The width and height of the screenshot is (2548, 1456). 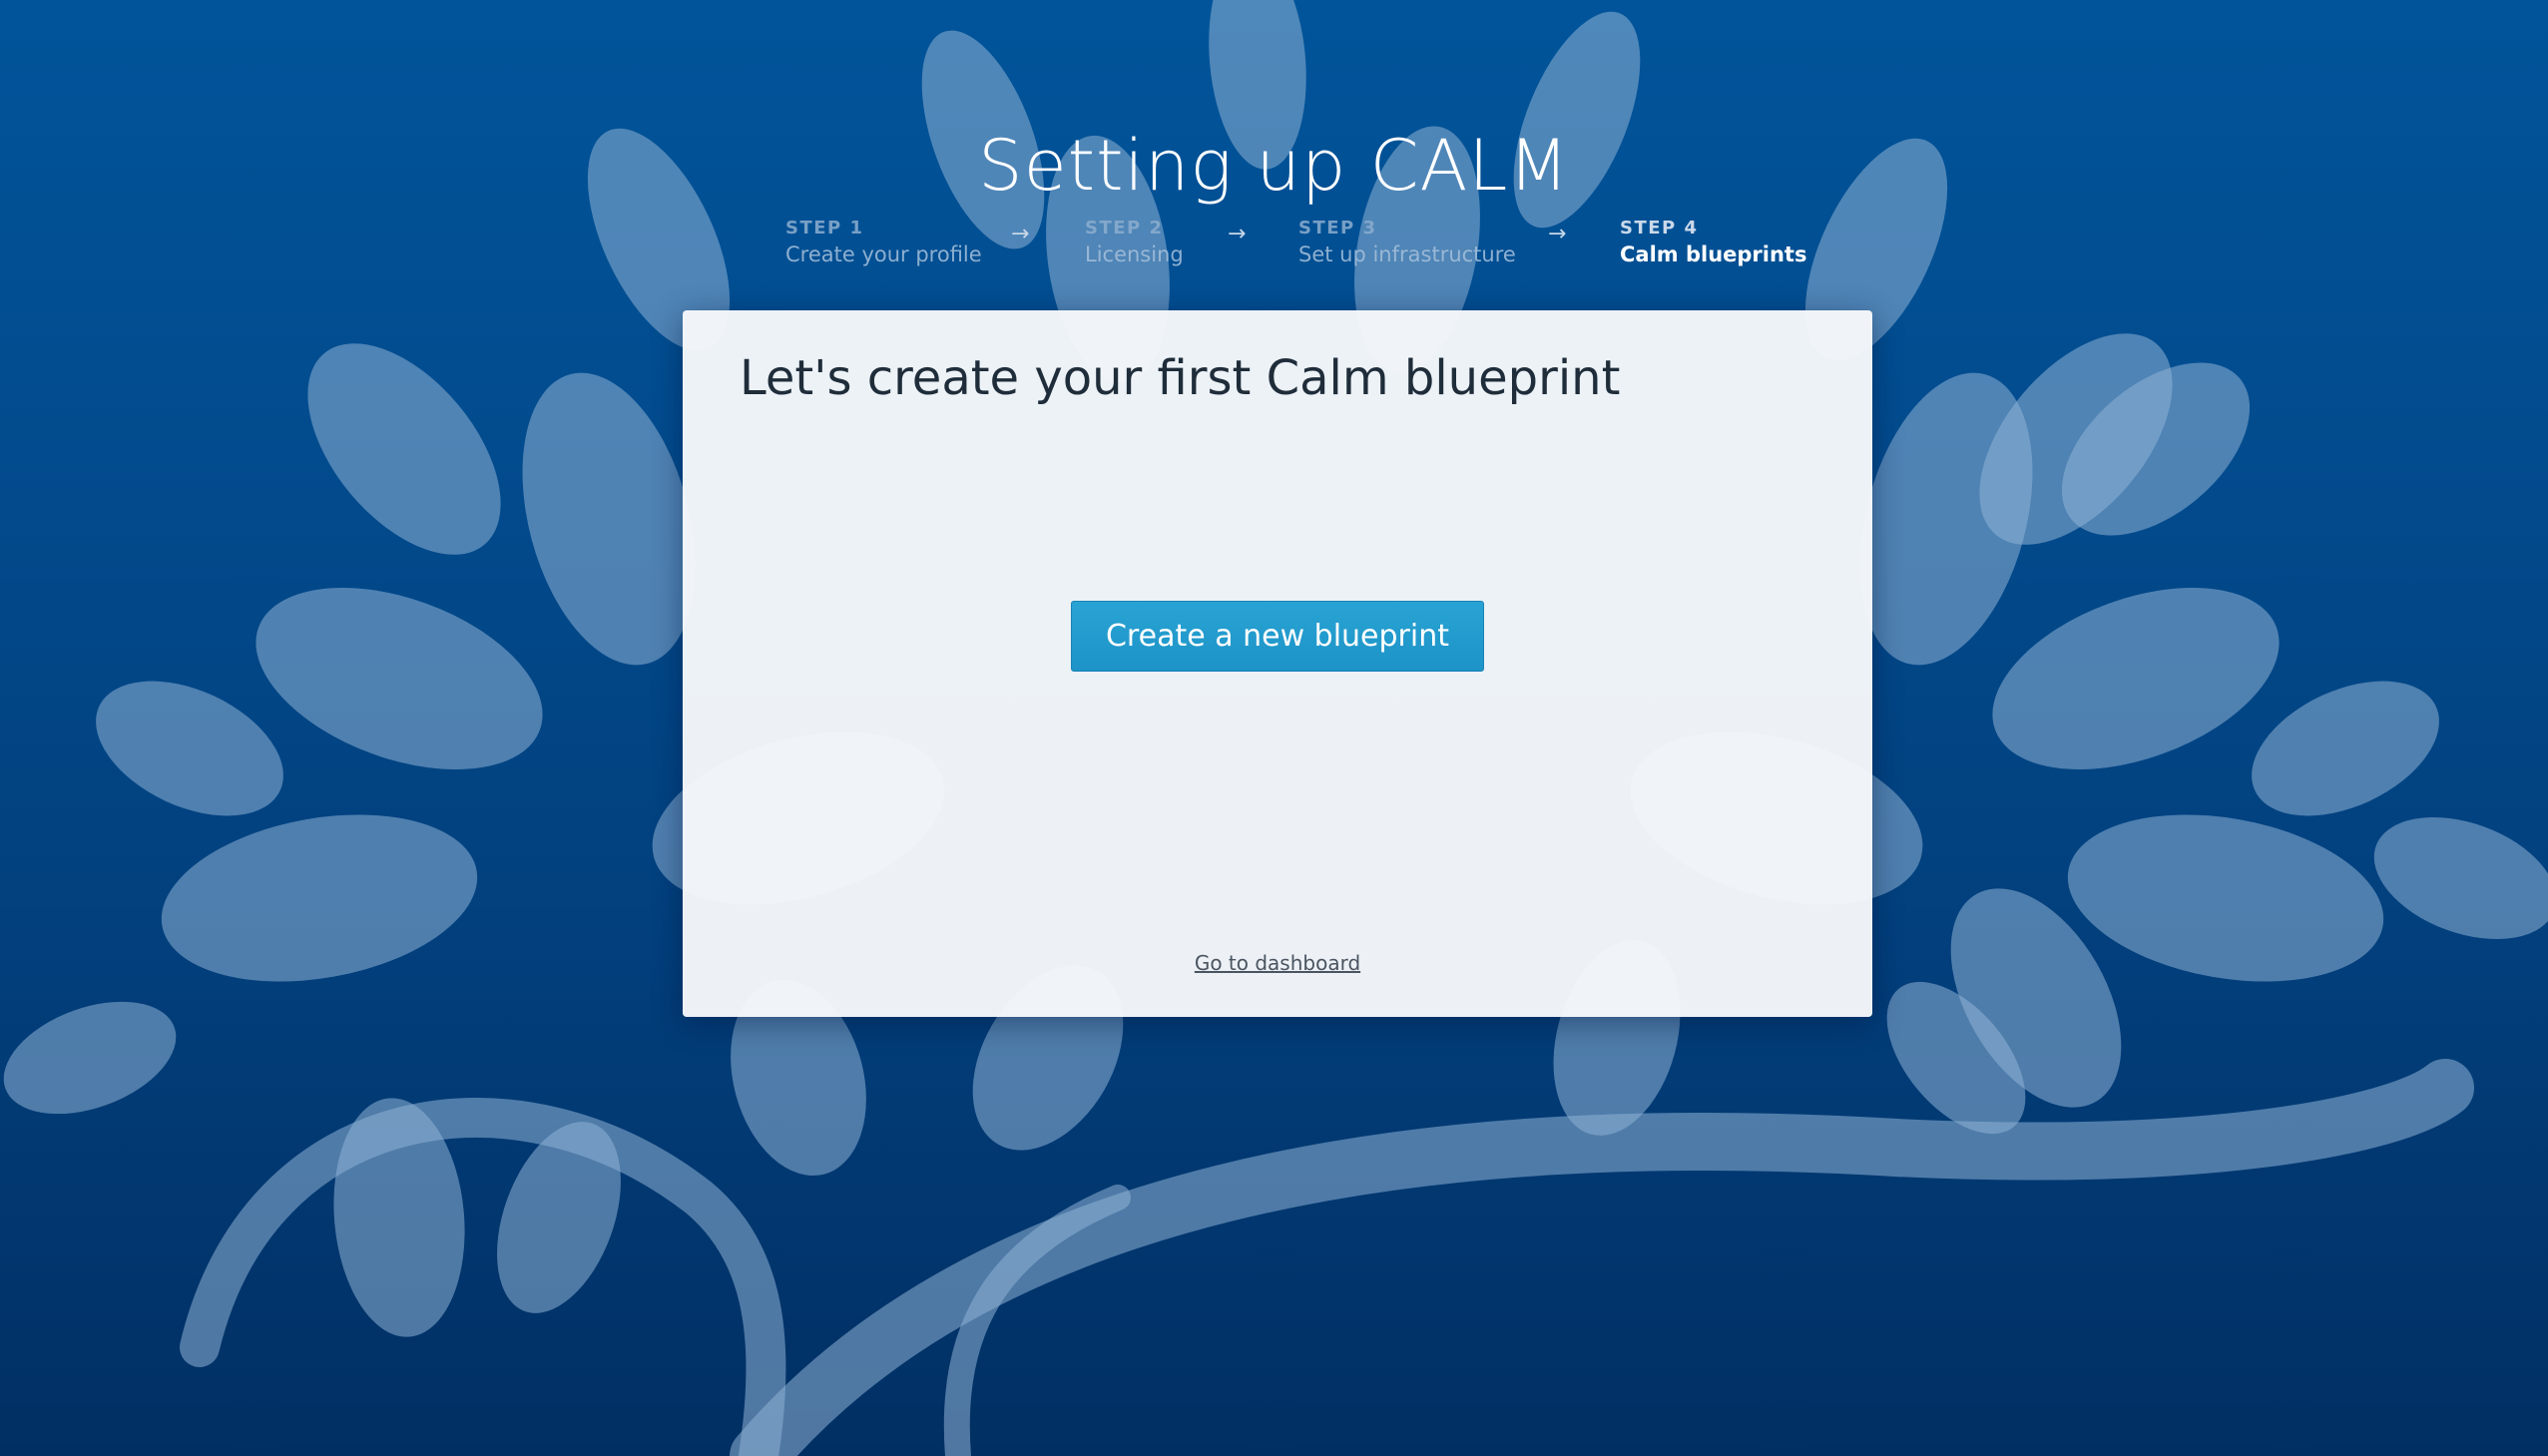 I want to click on step-create-profile: STEP 1 Create your profile, so click(x=883, y=242).